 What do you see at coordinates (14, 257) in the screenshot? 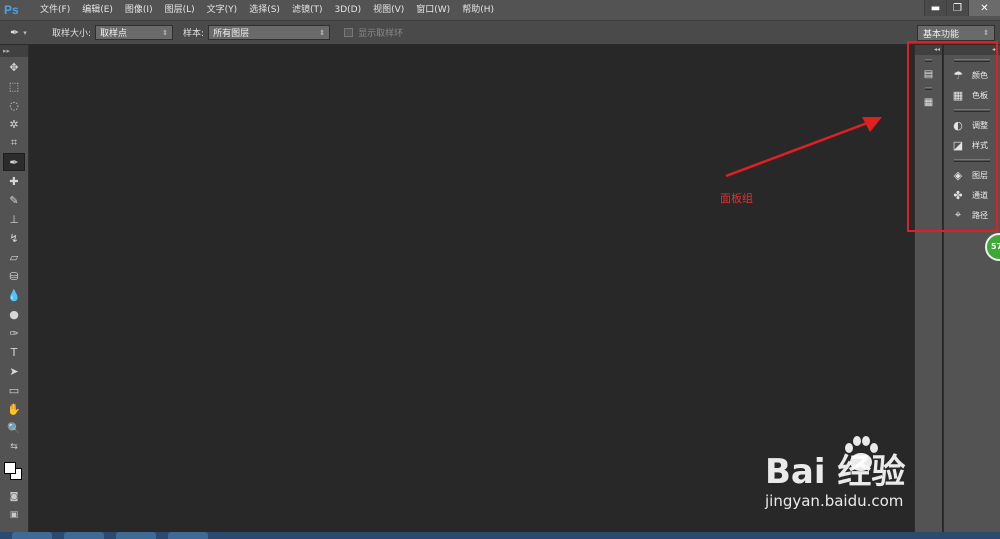
I see `eraser-tool-icon: ▱` at bounding box center [14, 257].